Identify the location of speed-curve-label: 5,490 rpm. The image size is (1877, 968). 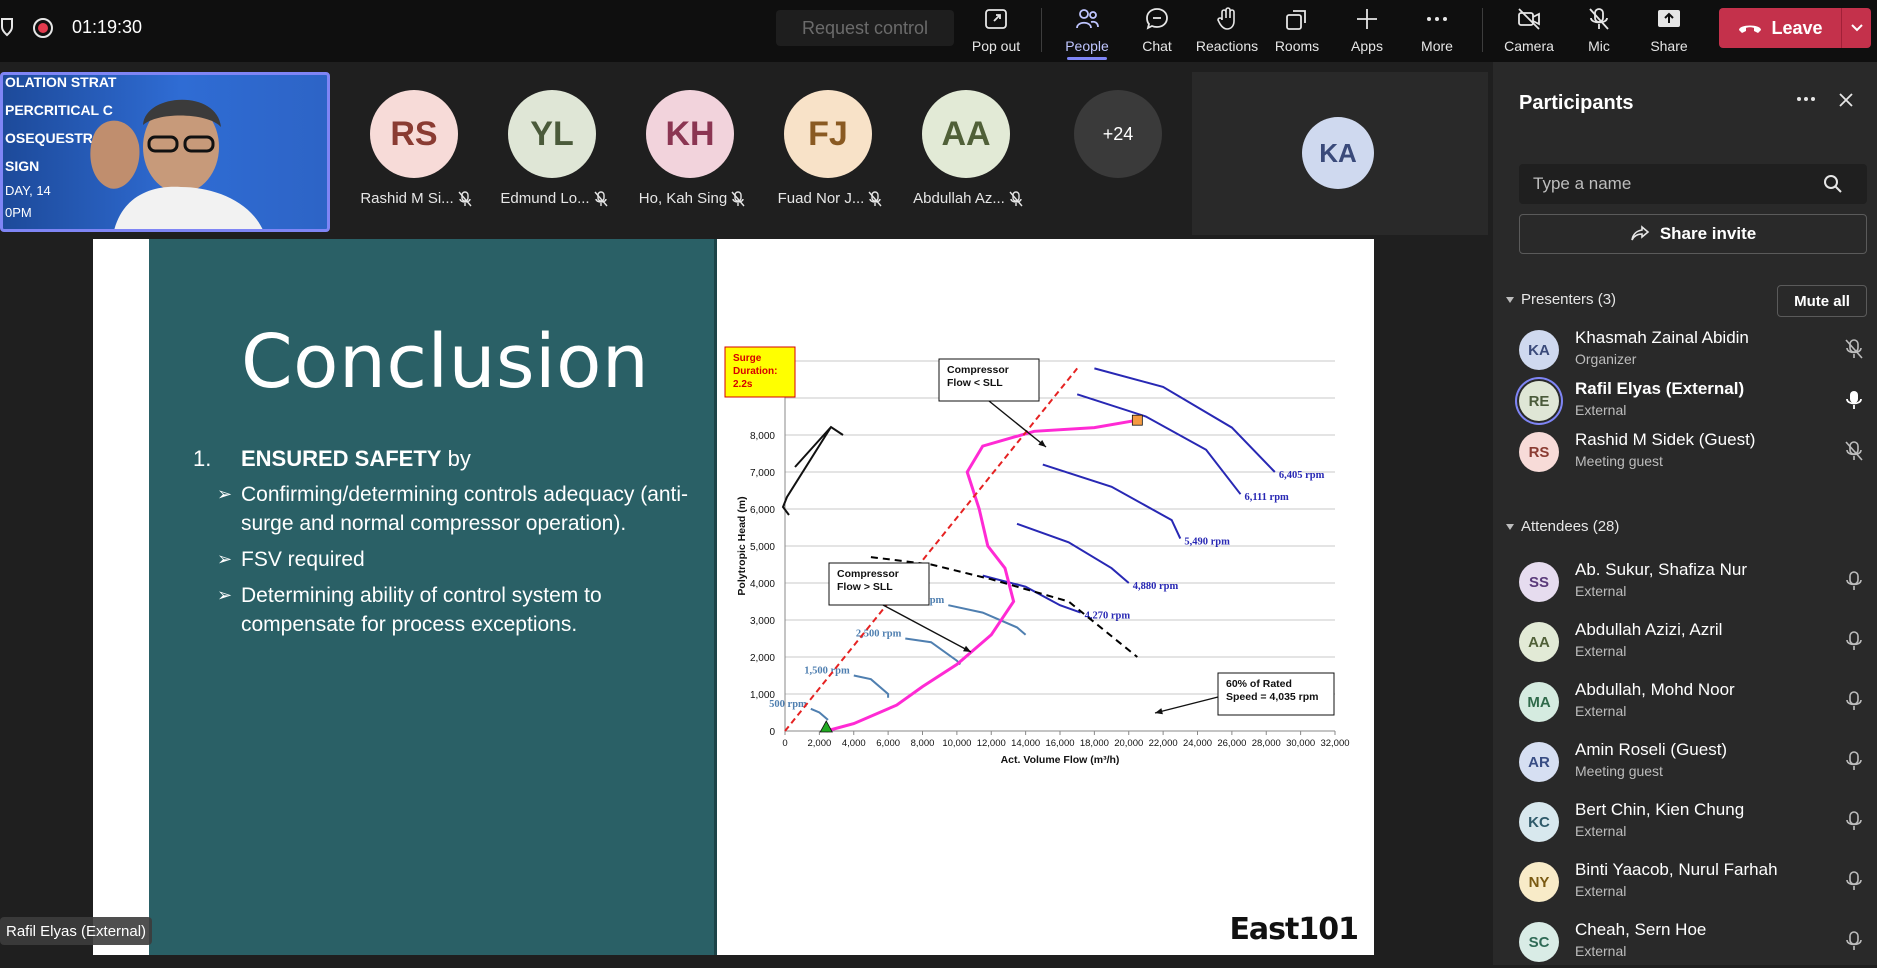
(1207, 542).